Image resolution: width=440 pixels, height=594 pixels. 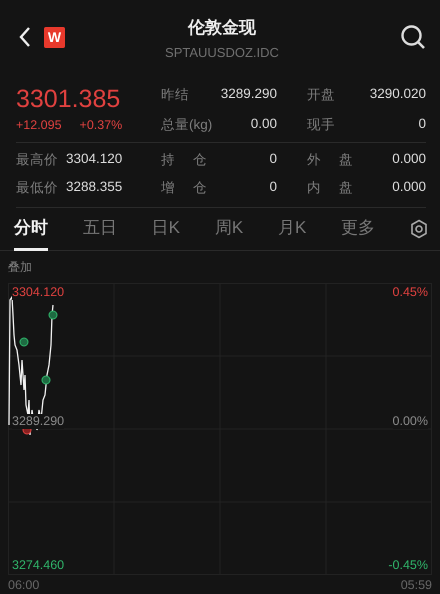 I want to click on price-axis-label: 3289.290, so click(x=38, y=421).